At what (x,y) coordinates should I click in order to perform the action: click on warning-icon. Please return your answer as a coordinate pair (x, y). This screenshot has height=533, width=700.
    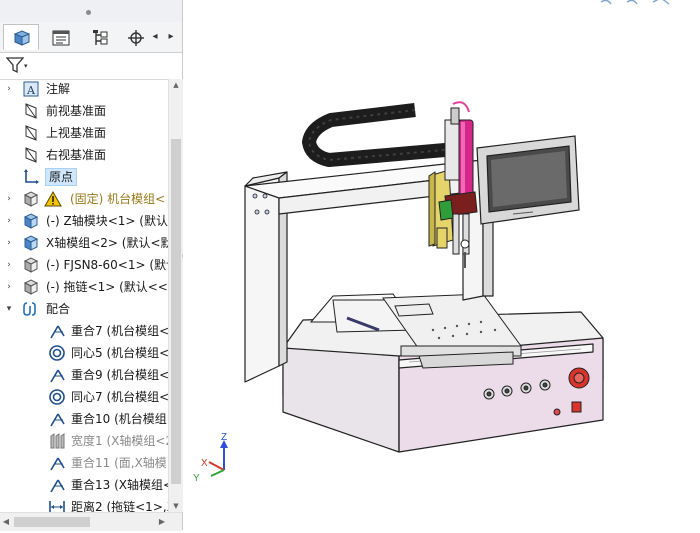
    Looking at the image, I should click on (53, 199).